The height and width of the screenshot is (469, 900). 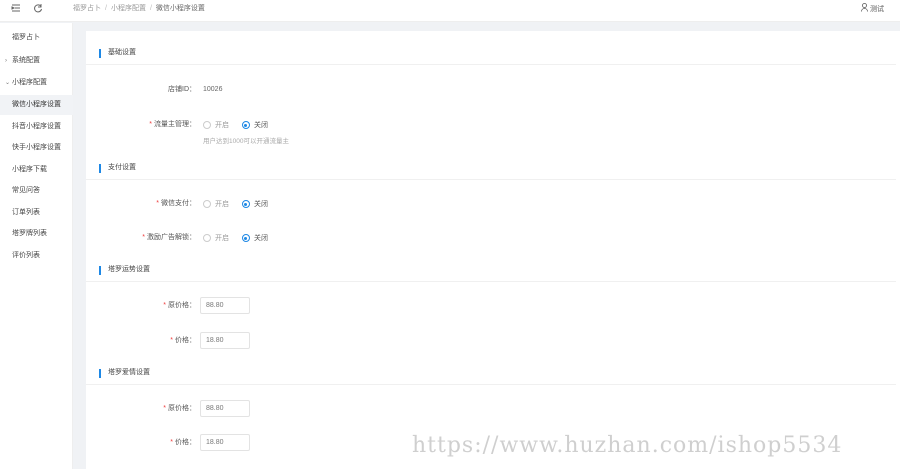 I want to click on shop-id-value: 10026, so click(x=213, y=89).